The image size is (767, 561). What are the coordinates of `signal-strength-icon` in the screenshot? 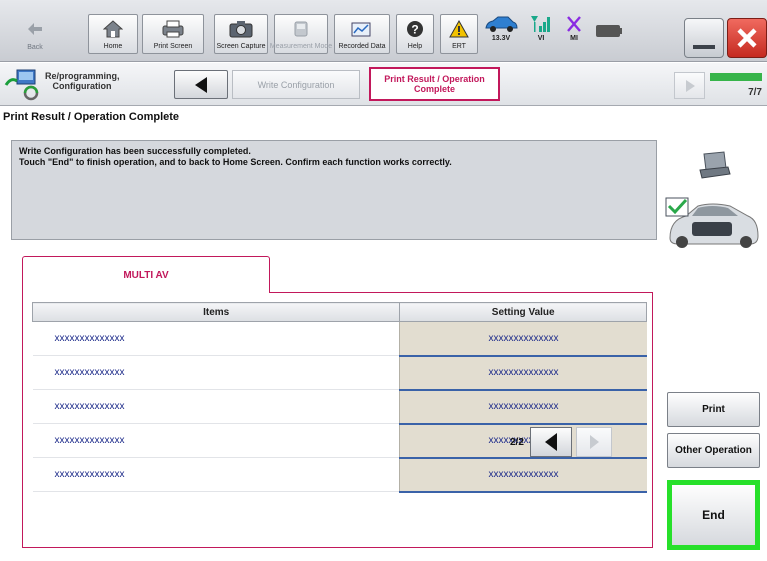 It's located at (540, 24).